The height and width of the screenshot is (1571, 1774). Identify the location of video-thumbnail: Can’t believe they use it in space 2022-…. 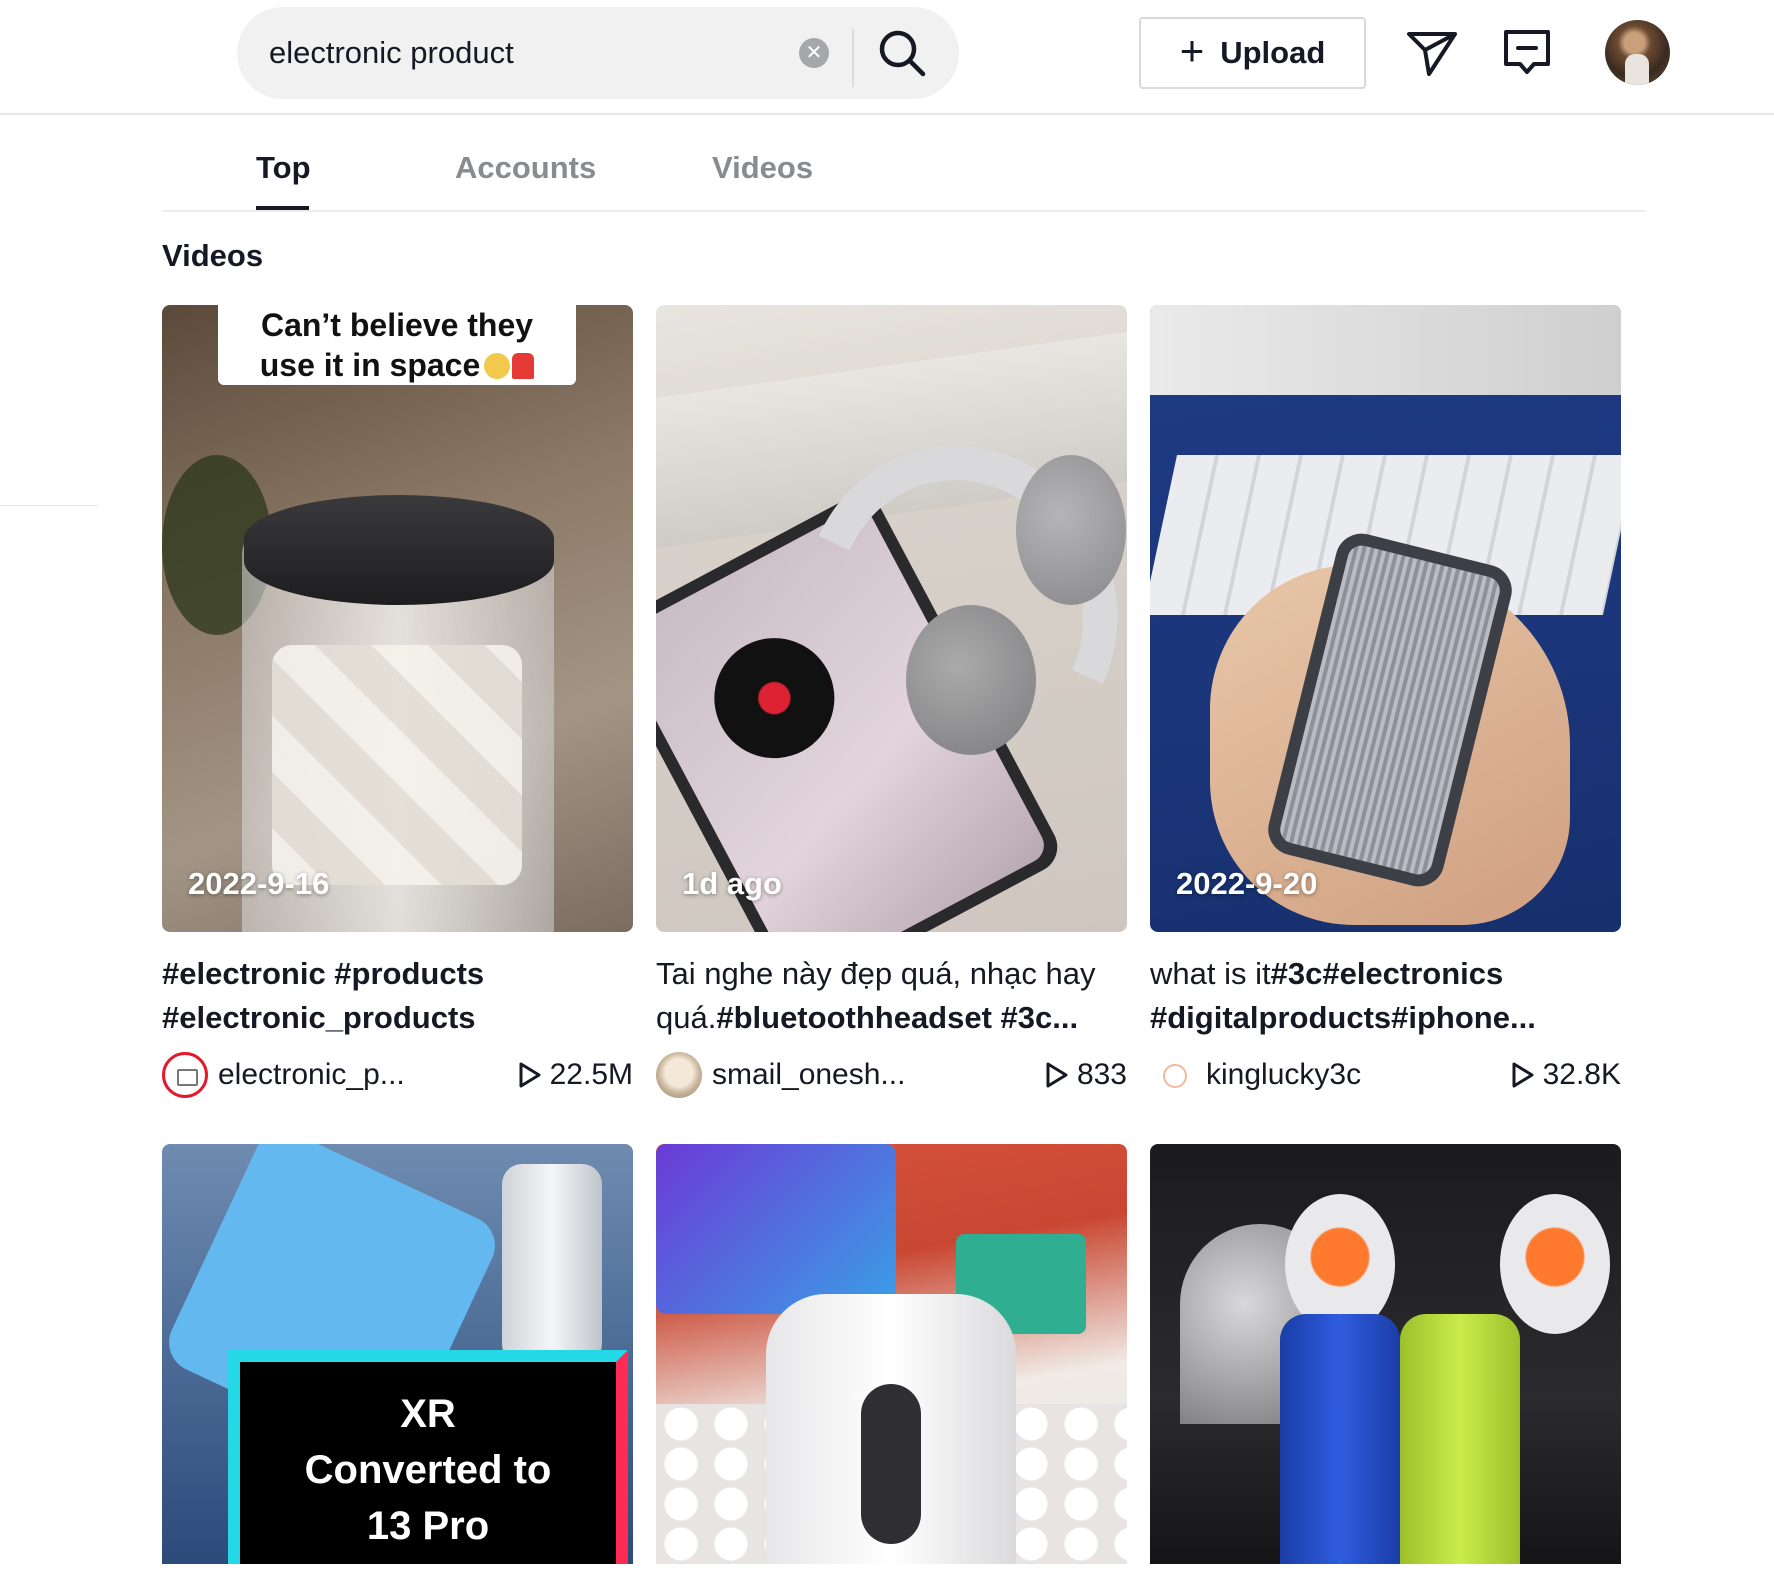
(397, 618).